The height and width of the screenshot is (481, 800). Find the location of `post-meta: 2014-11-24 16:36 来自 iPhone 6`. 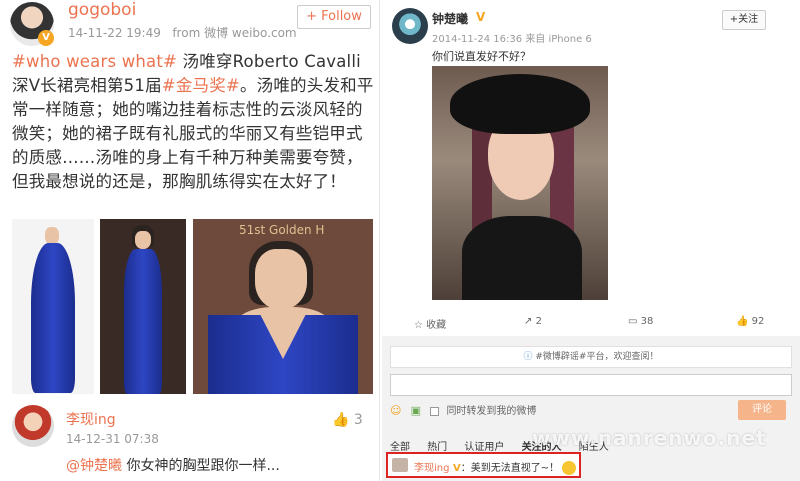

post-meta: 2014-11-24 16:36 来自 iPhone 6 is located at coordinates (512, 37).